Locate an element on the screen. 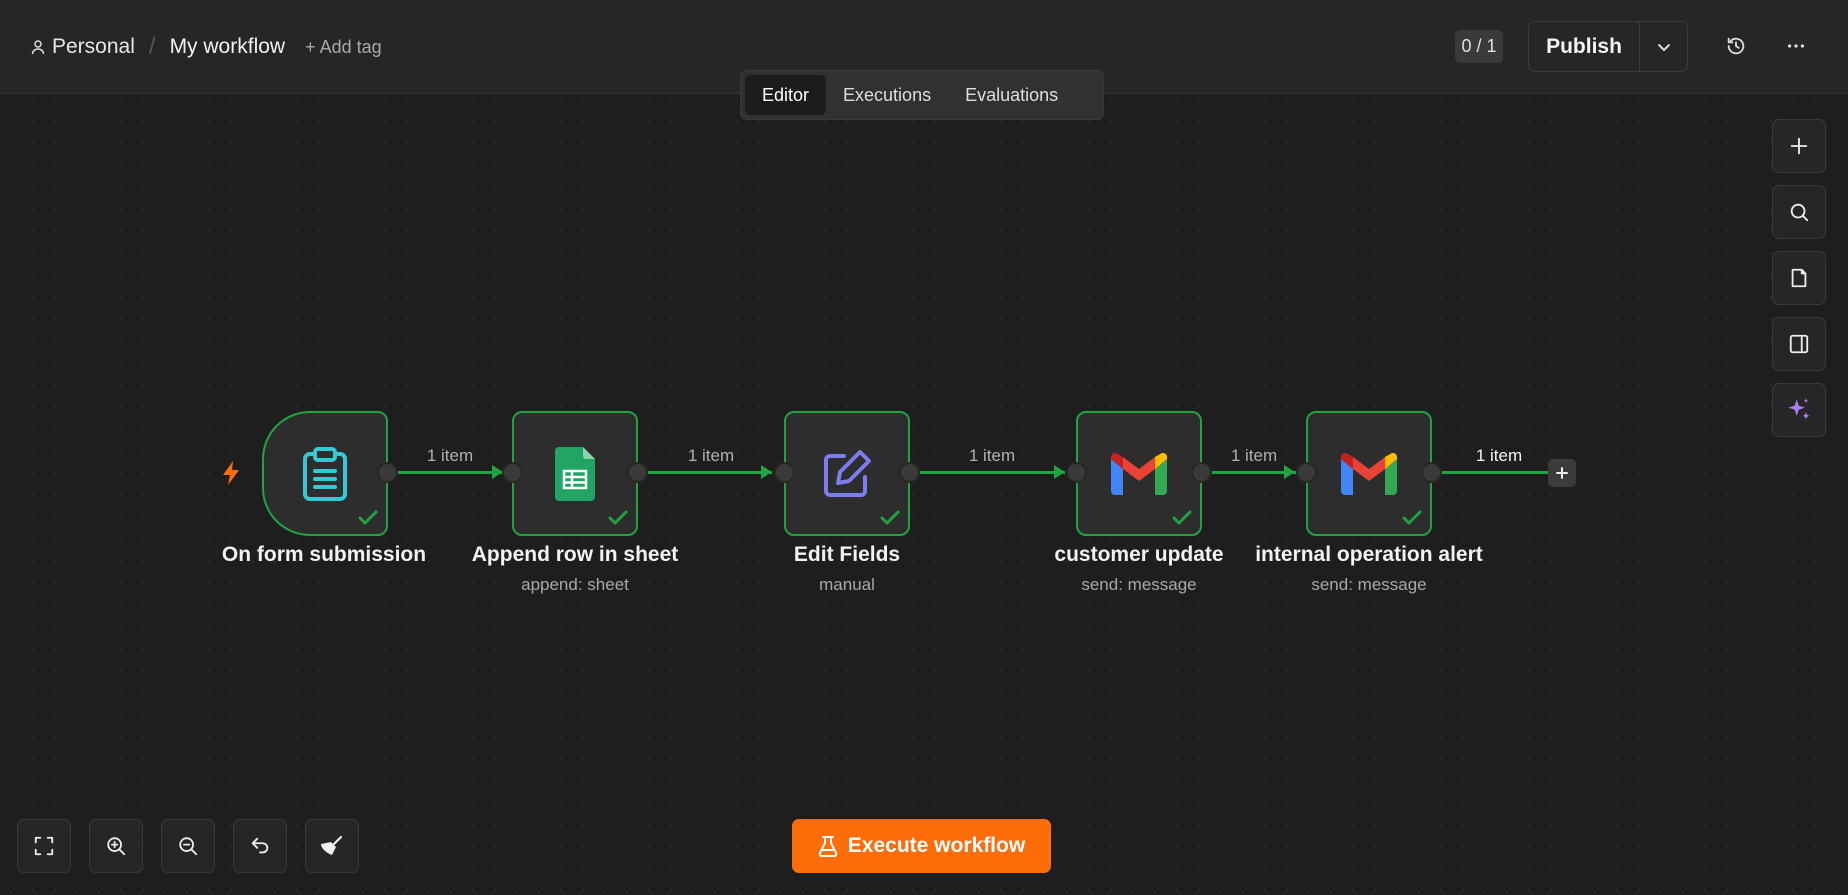  node-on-form-submission is located at coordinates (325, 473).